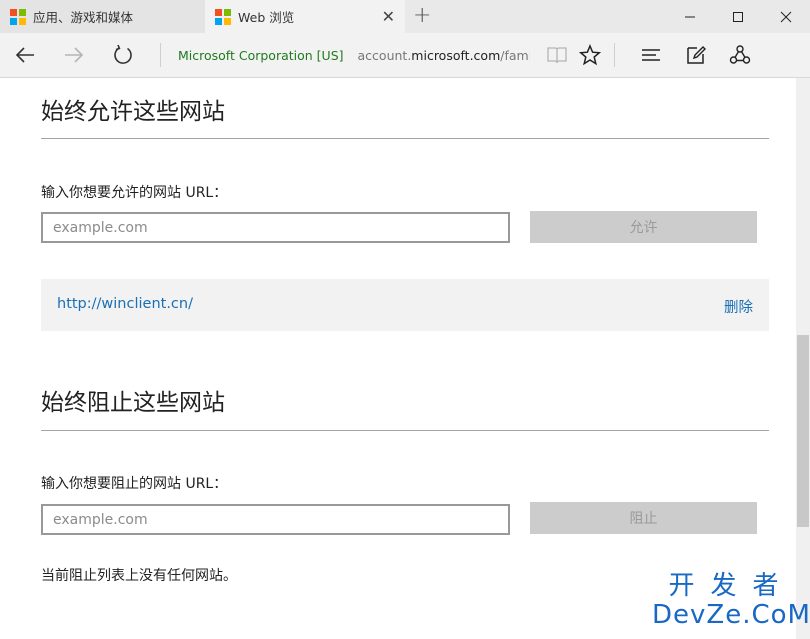  I want to click on web-note-button, so click(696, 55).